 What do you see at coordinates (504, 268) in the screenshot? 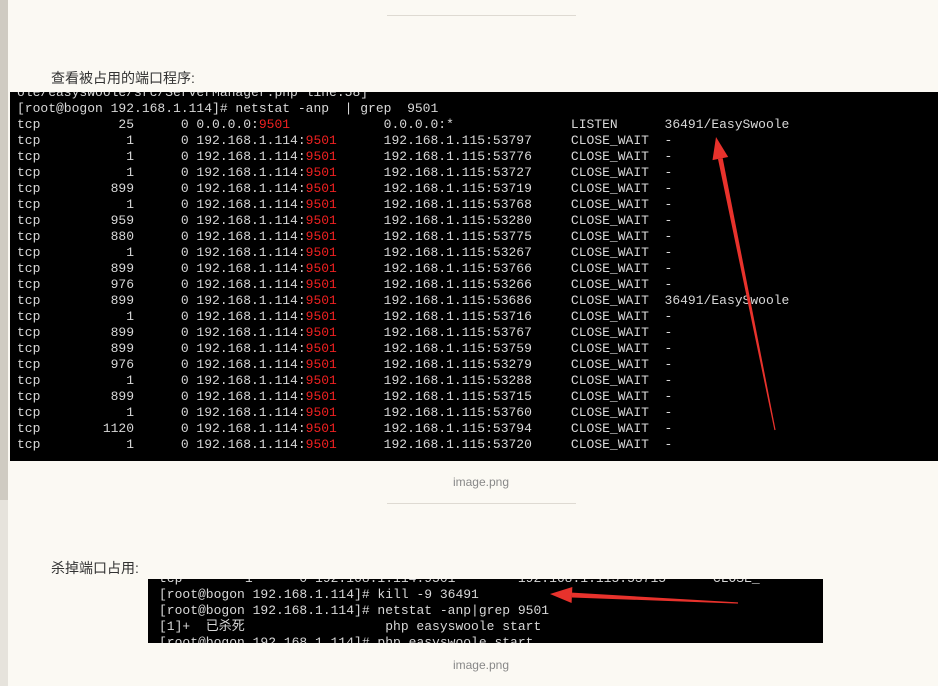
I see `netstat-foreign-state-pid: 192.168.1.115:53766 CLOSE_WAIT -` at bounding box center [504, 268].